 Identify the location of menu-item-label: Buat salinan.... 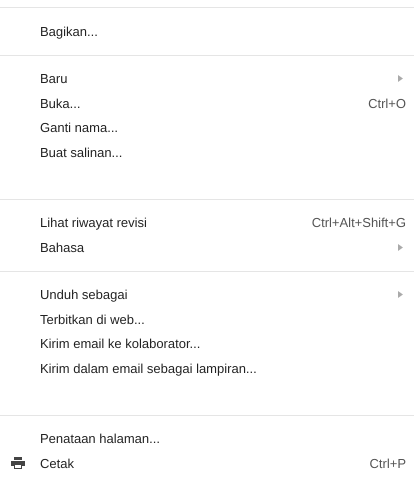
(82, 152).